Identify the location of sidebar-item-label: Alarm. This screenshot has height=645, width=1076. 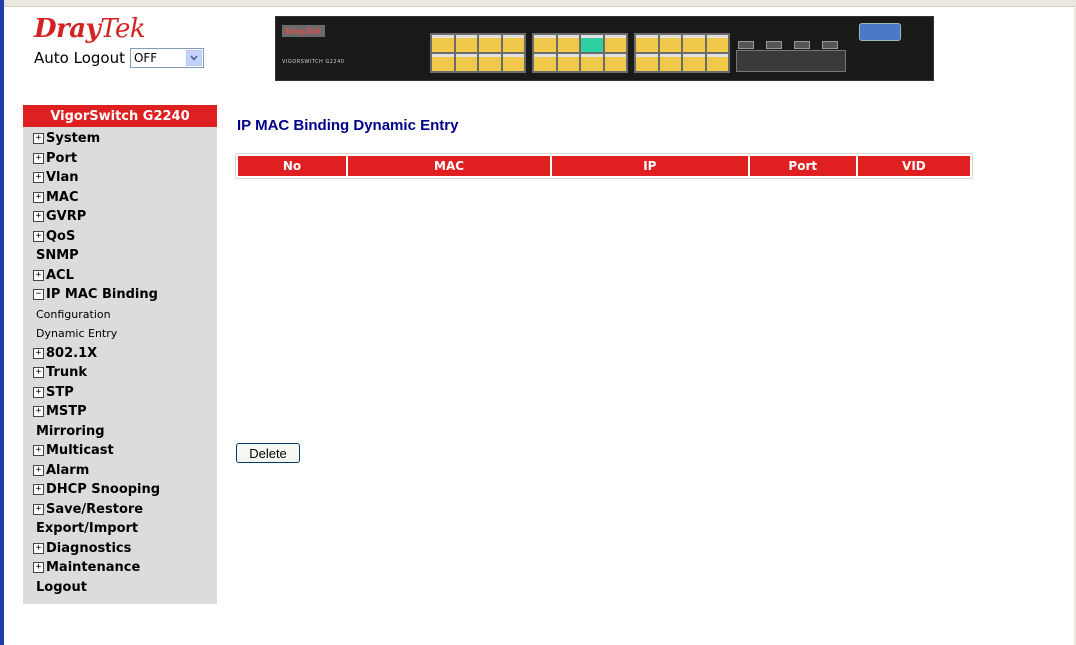
(68, 470).